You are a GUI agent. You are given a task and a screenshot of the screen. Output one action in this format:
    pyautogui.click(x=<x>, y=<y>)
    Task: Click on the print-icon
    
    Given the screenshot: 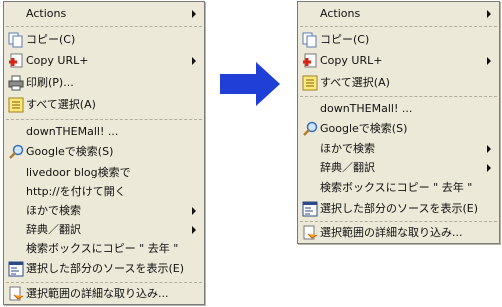 What is the action you would take?
    pyautogui.click(x=16, y=83)
    